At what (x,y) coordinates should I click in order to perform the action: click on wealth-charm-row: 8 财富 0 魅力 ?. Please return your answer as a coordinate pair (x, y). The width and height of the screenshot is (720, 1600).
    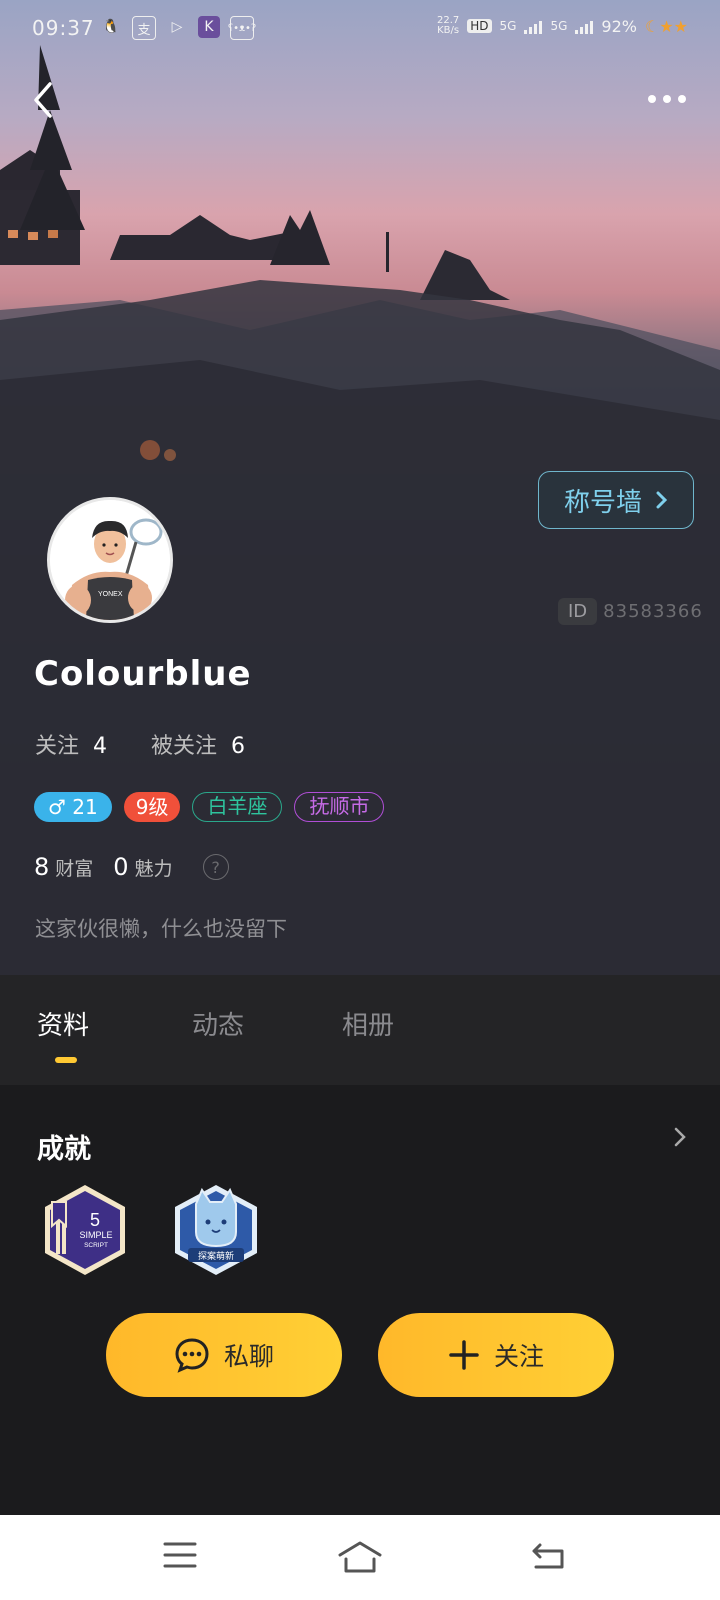
    Looking at the image, I should click on (131, 867).